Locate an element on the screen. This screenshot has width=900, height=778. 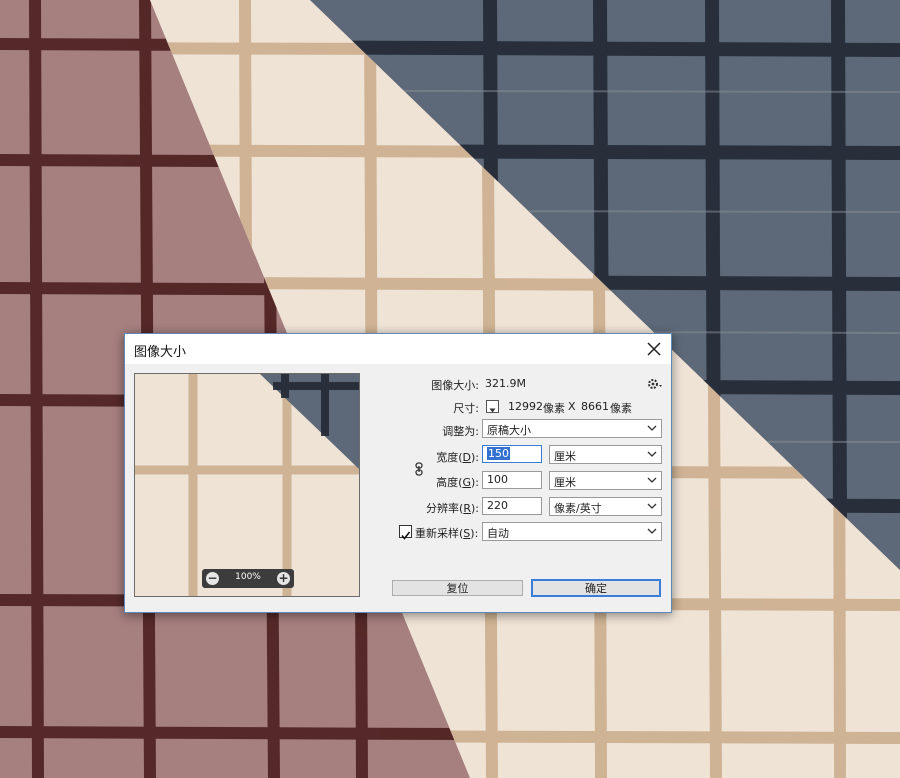
reset-button: 复位 is located at coordinates (457, 588).